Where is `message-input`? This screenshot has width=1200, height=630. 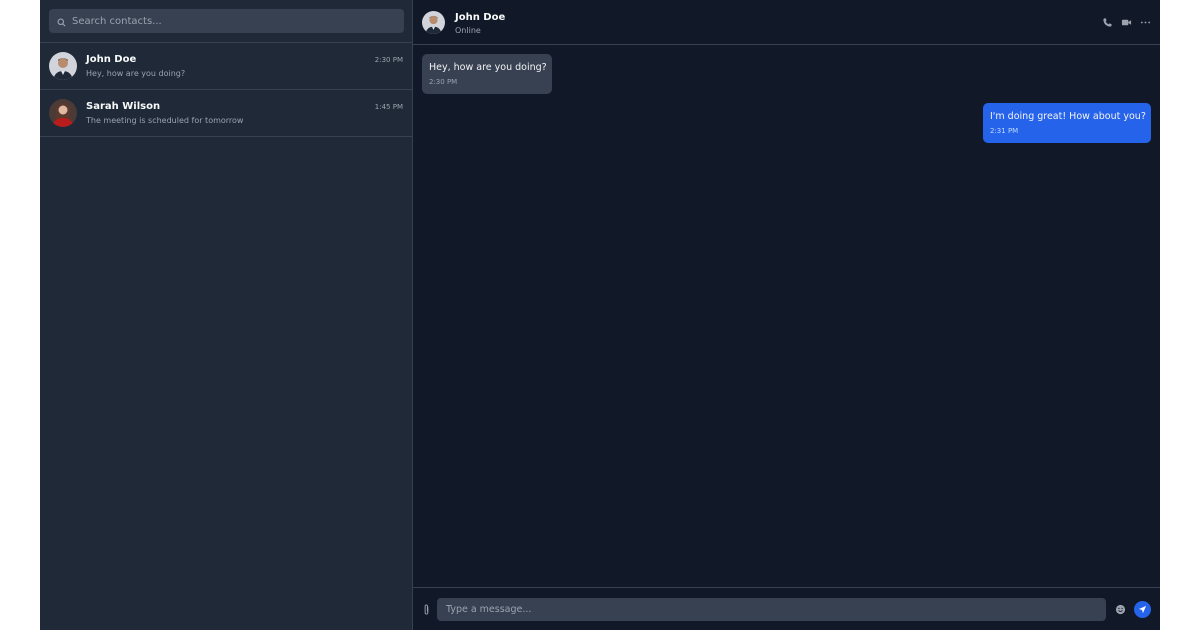 message-input is located at coordinates (771, 609).